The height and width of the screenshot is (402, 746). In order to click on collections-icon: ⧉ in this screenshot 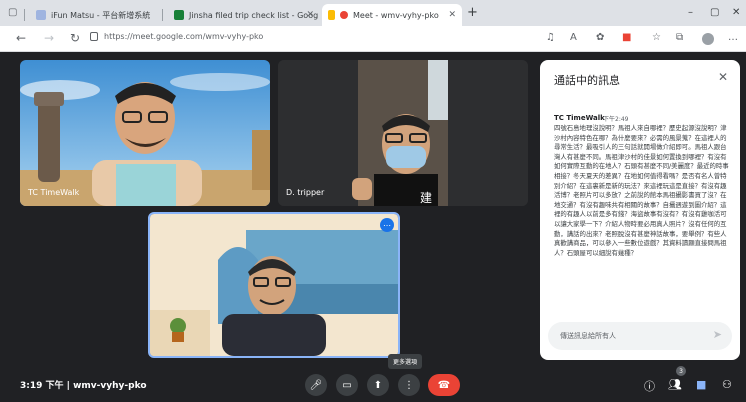, I will do `click(679, 37)`.